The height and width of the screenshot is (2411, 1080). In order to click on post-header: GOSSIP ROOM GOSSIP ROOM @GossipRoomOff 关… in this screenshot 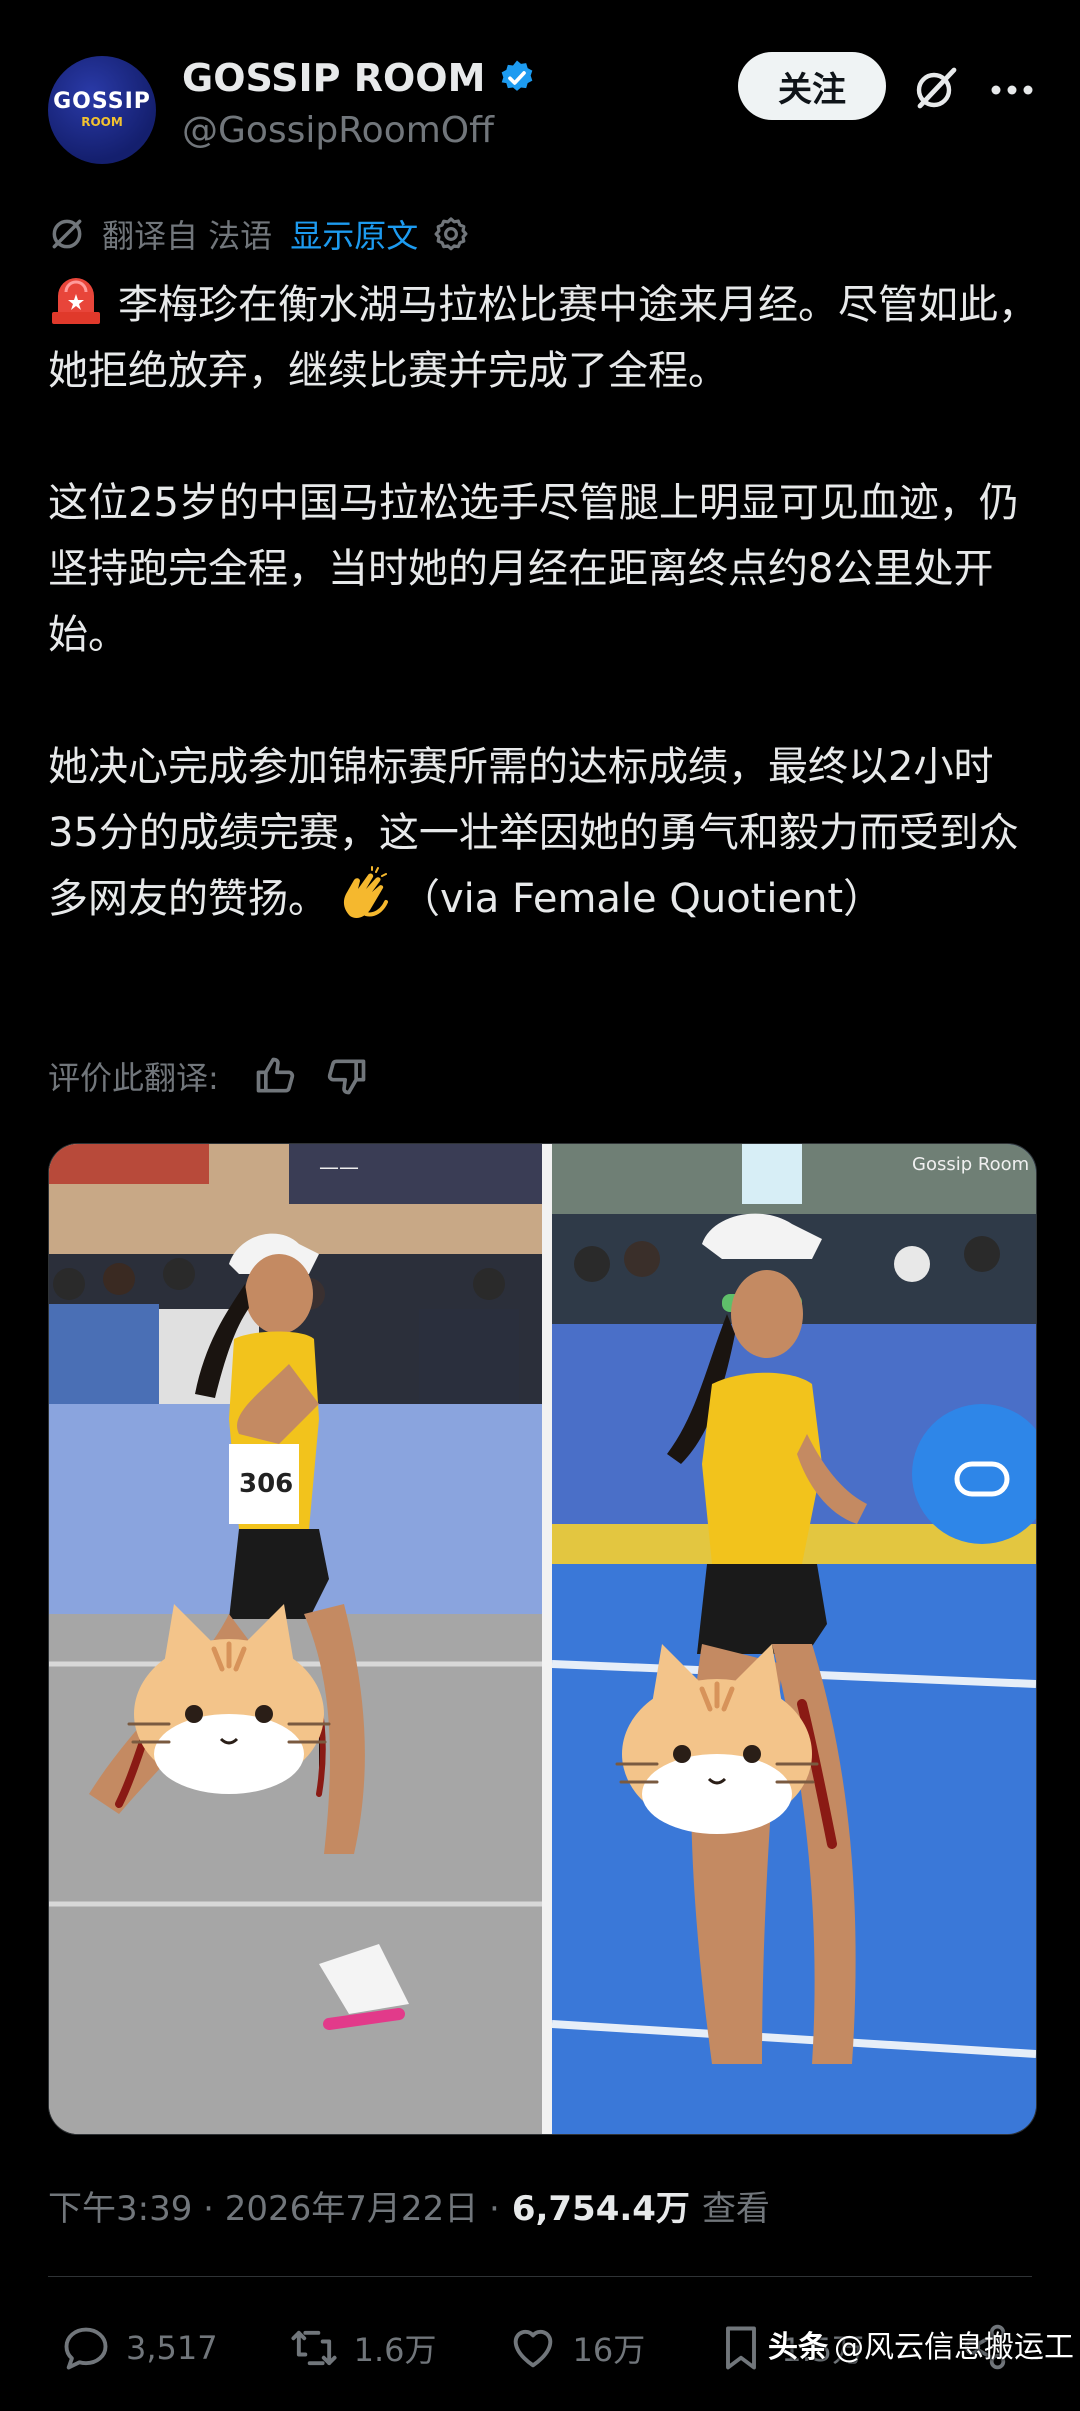, I will do `click(540, 100)`.